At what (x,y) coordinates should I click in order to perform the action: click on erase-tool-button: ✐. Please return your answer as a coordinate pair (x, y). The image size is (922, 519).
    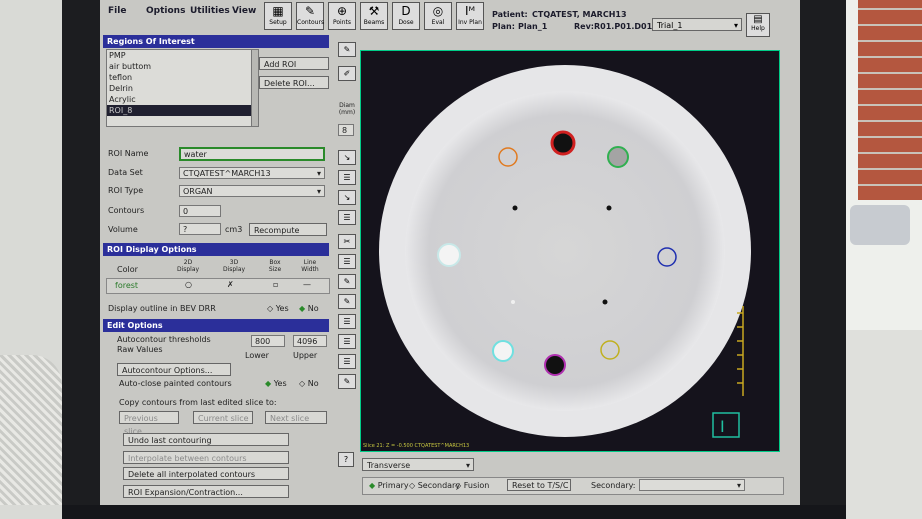
    Looking at the image, I should click on (347, 73).